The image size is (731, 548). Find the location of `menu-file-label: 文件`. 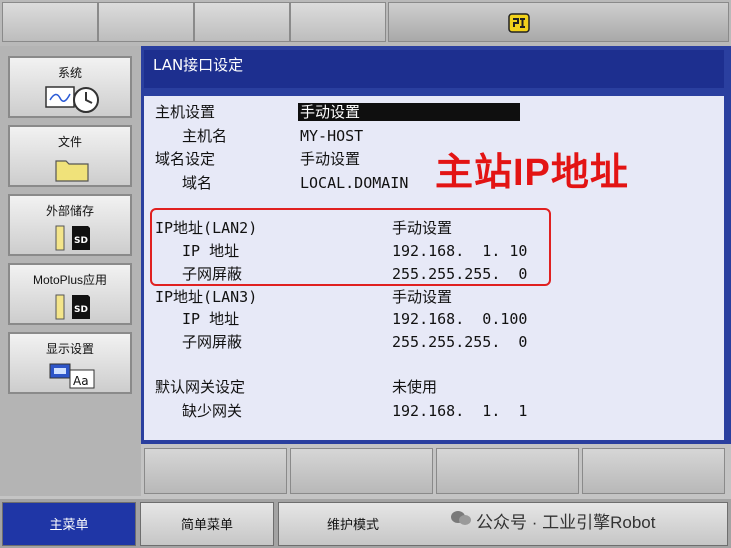

menu-file-label: 文件 is located at coordinates (69, 142).